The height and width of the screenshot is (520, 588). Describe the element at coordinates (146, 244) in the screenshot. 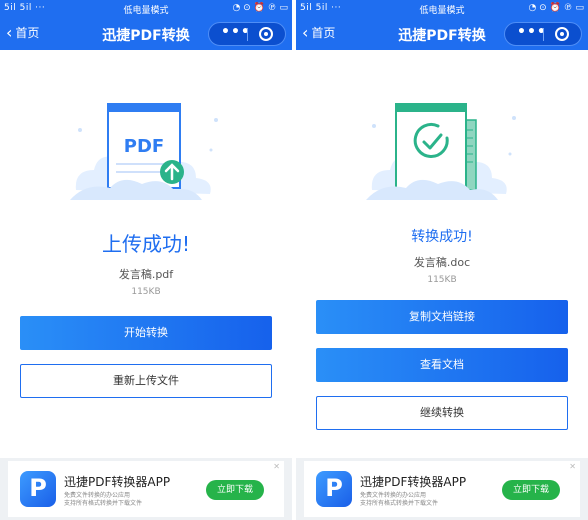

I see `success-message: 上传成功!` at that location.